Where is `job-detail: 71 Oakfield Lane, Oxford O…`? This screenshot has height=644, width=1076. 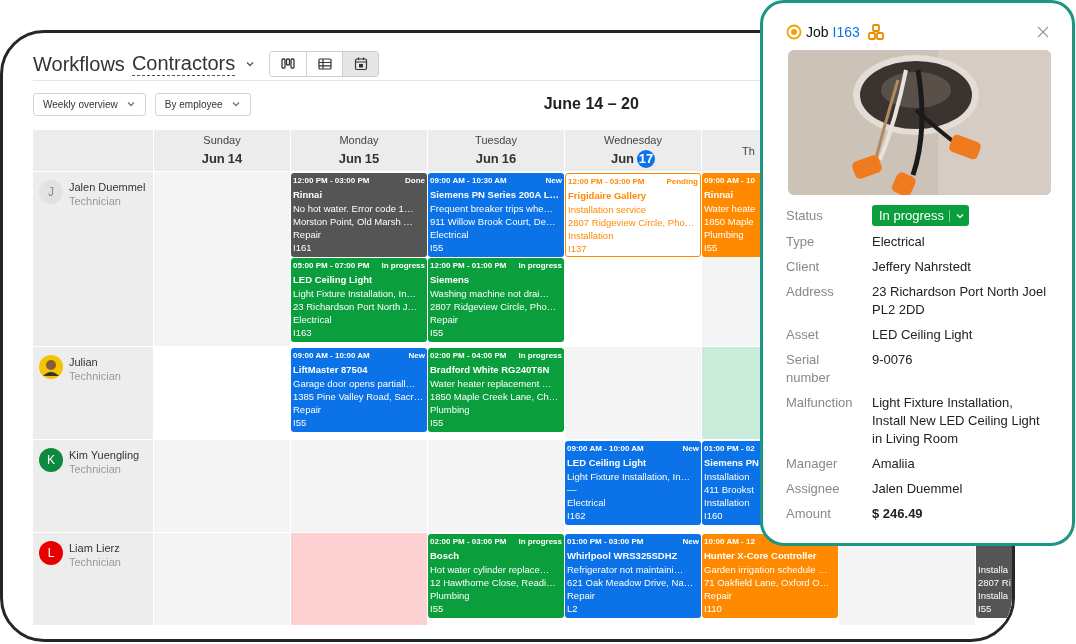 job-detail: 71 Oakfield Lane, Oxford O… is located at coordinates (767, 582).